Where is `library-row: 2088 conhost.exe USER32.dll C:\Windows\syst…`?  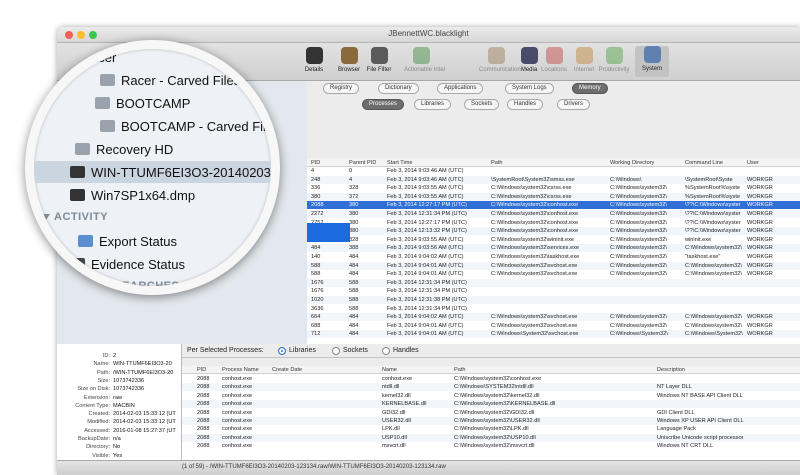
library-row: 2088 conhost.exe USER32.dll C:\Windows\syst… is located at coordinates (491, 421).